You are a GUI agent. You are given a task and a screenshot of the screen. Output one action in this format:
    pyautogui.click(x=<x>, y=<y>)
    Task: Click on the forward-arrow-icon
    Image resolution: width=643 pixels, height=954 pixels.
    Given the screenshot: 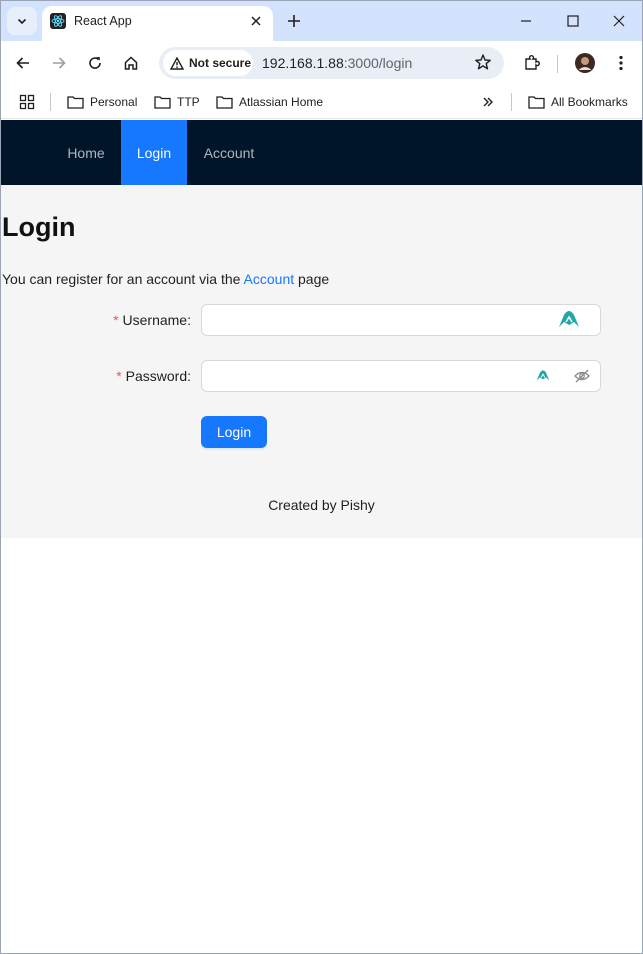 What is the action you would take?
    pyautogui.click(x=59, y=63)
    